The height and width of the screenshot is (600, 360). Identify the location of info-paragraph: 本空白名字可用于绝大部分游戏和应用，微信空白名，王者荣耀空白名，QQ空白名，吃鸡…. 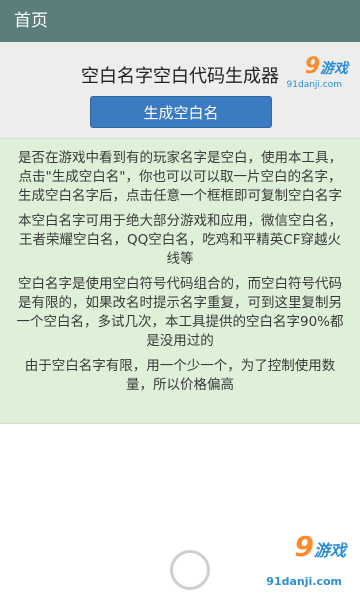
(180, 240).